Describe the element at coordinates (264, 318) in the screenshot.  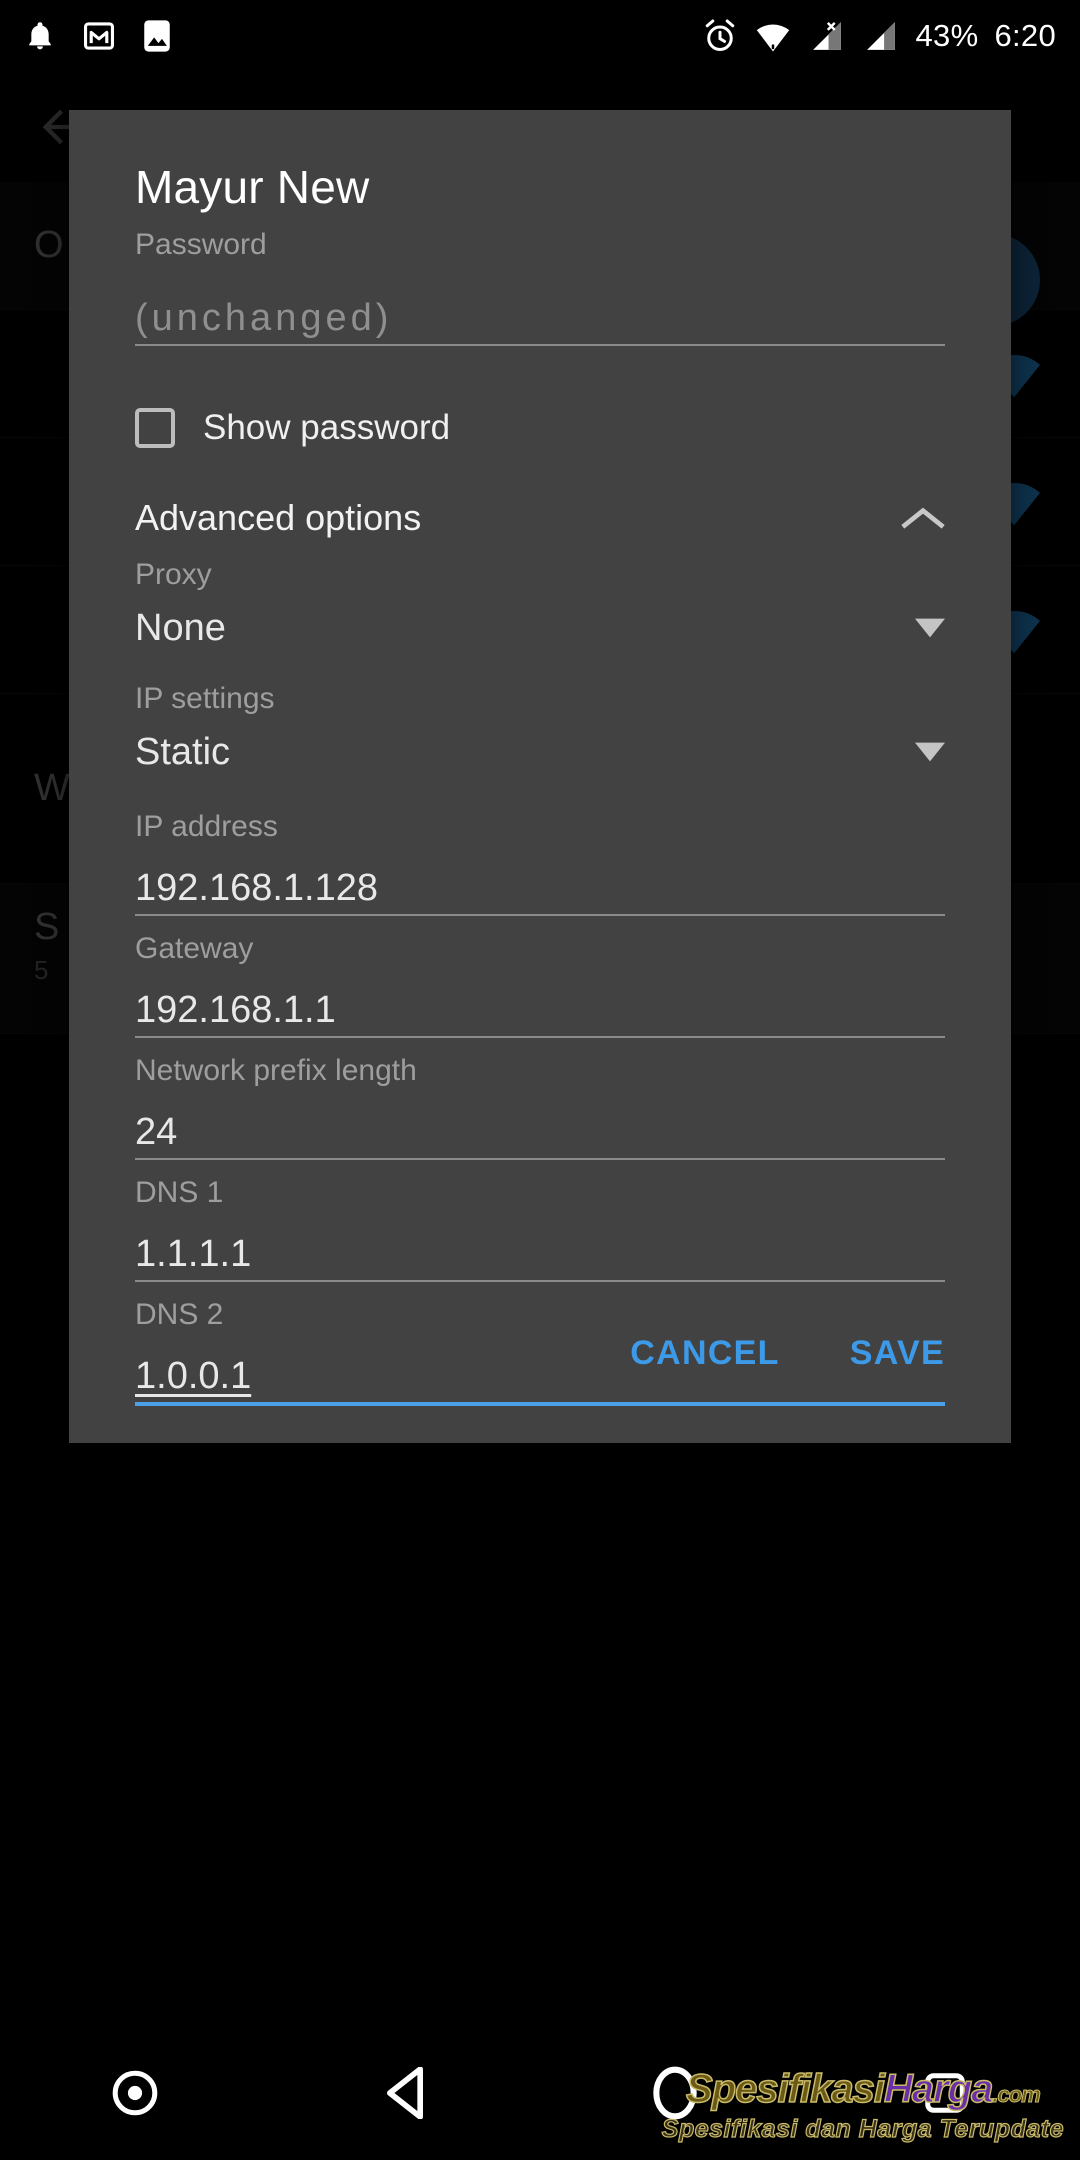
I see `password-placeholder: (unchanged)` at that location.